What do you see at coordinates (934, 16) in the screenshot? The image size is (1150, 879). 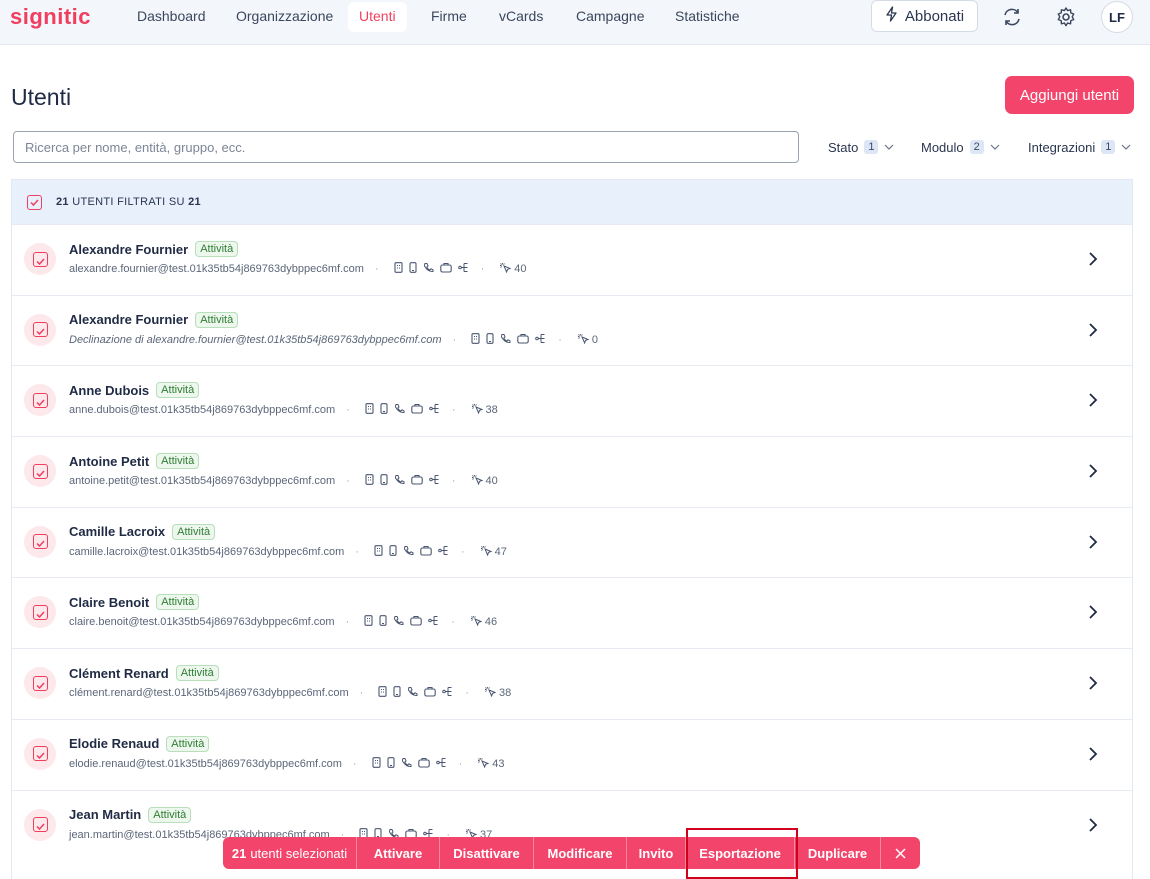 I see `subscribe-label: Abbonati` at bounding box center [934, 16].